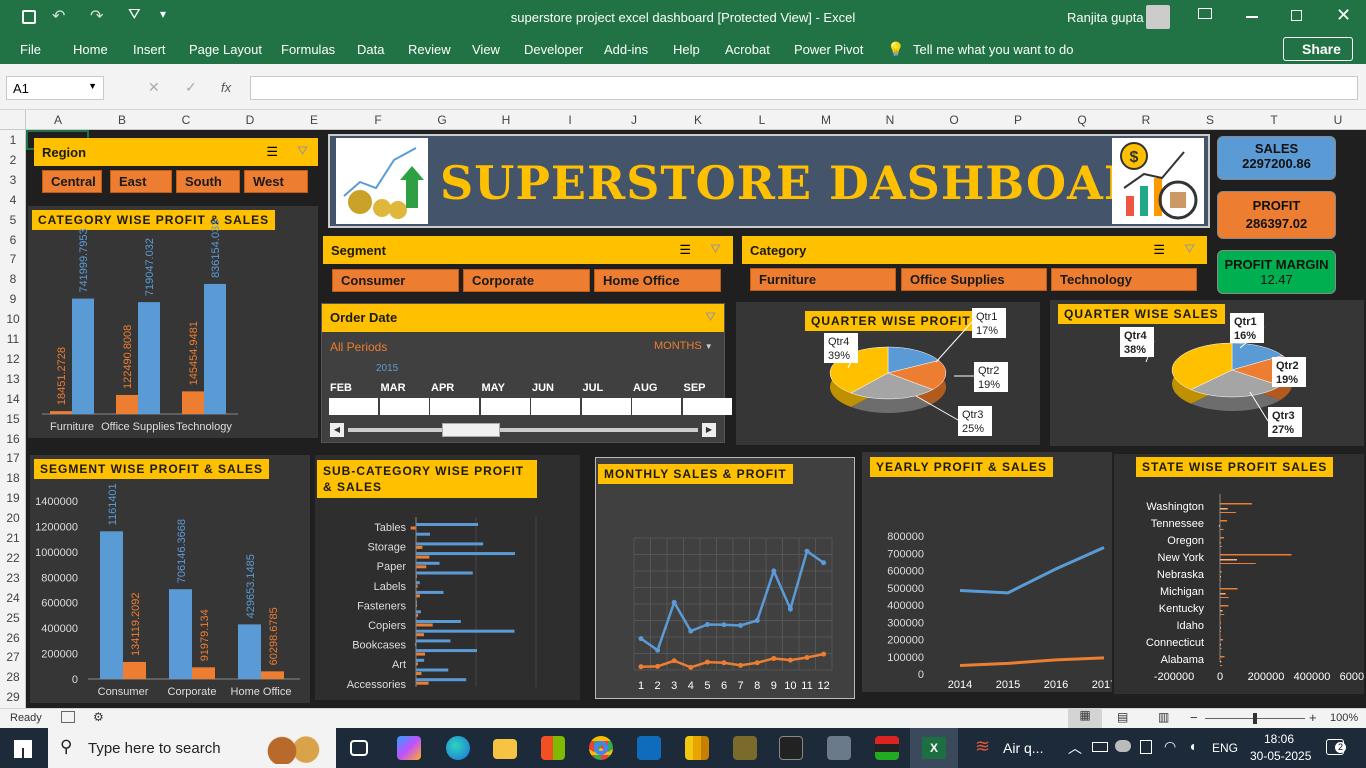  What do you see at coordinates (697, 748) in the screenshot?
I see `power-bi-icon` at bounding box center [697, 748].